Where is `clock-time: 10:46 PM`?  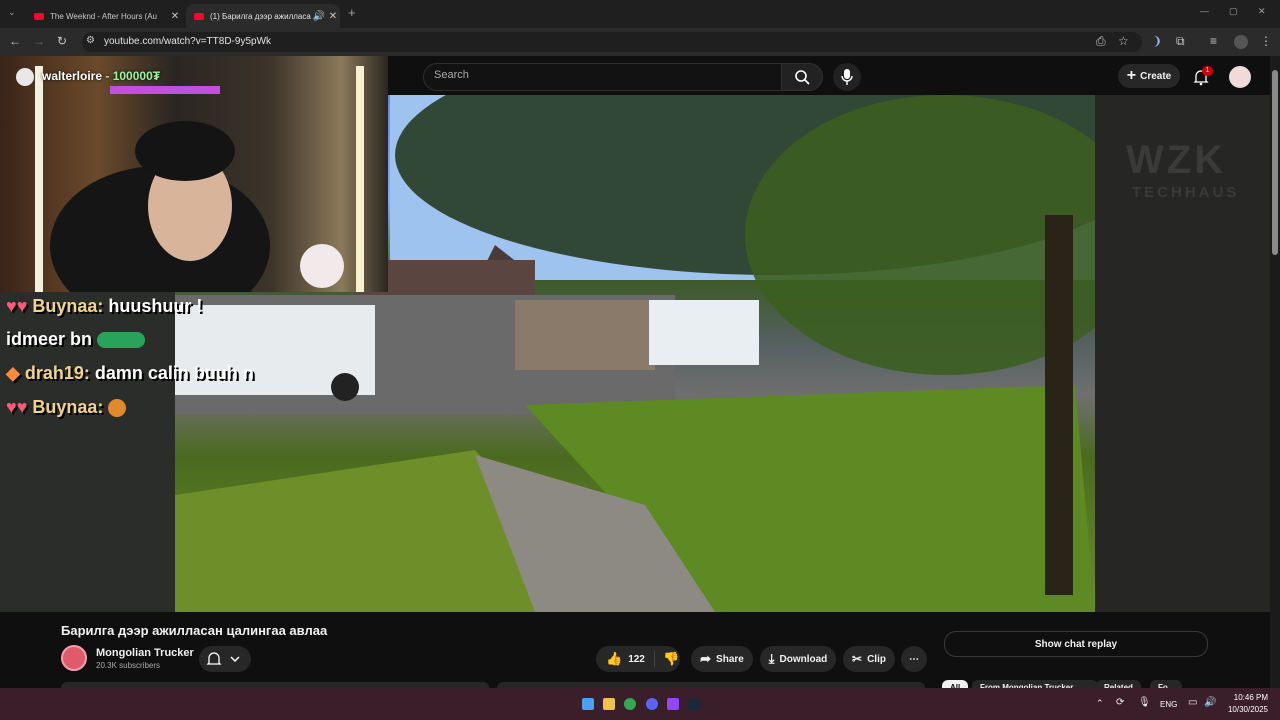 clock-time: 10:46 PM is located at coordinates (1250, 697).